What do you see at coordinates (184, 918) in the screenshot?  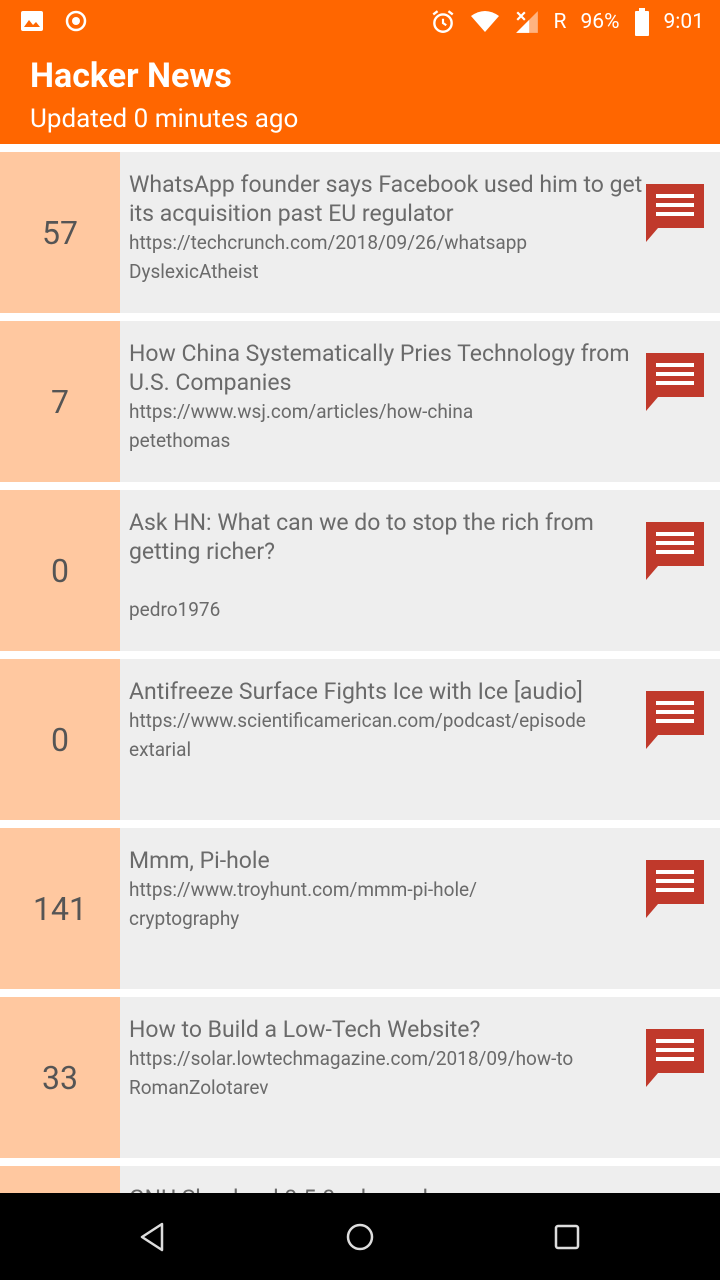 I see `story-author: cryptography` at bounding box center [184, 918].